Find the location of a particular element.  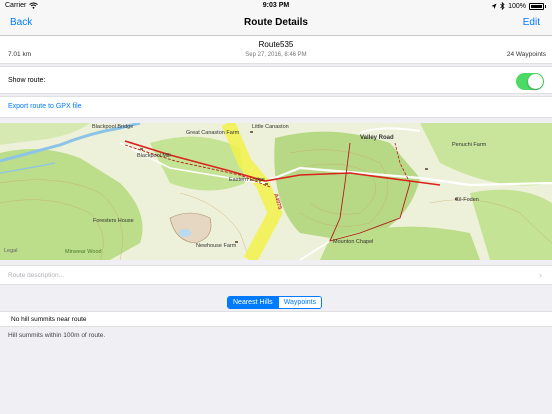

map-label-minwear-wood: Minwear Wood is located at coordinates (83, 252).